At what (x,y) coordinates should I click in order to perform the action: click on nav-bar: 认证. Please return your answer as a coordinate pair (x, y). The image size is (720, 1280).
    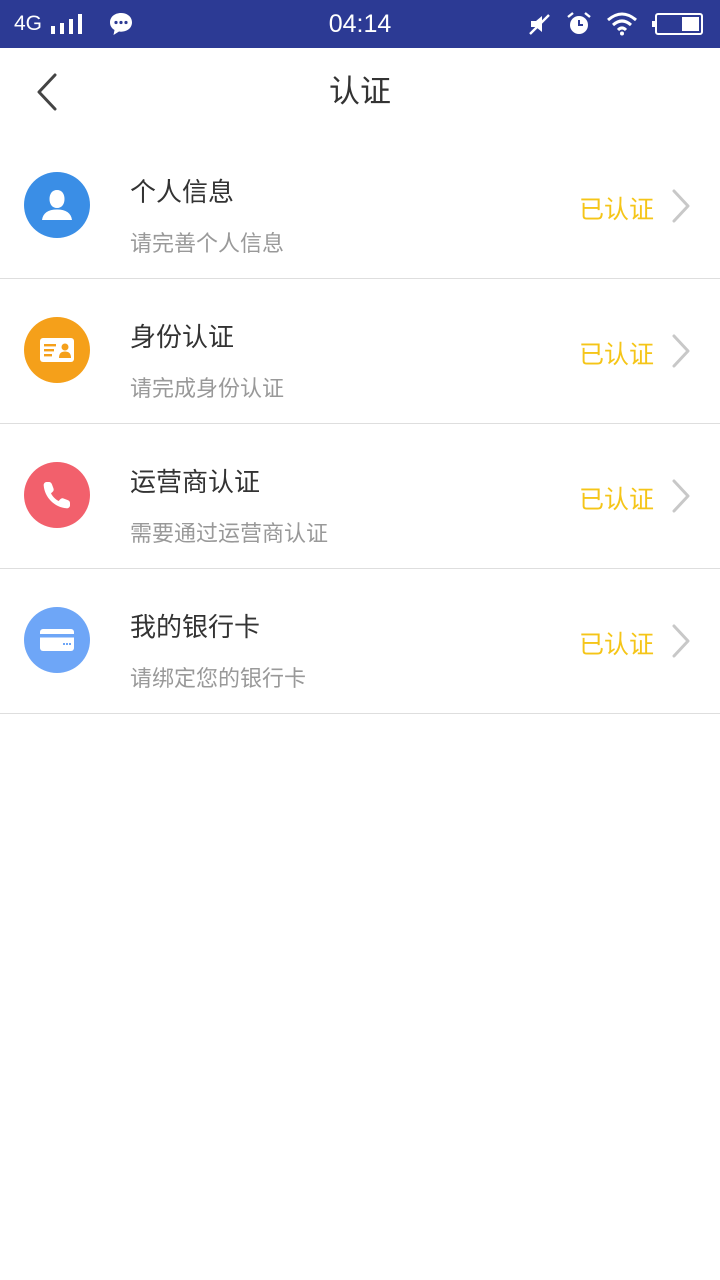
    Looking at the image, I should click on (360, 92).